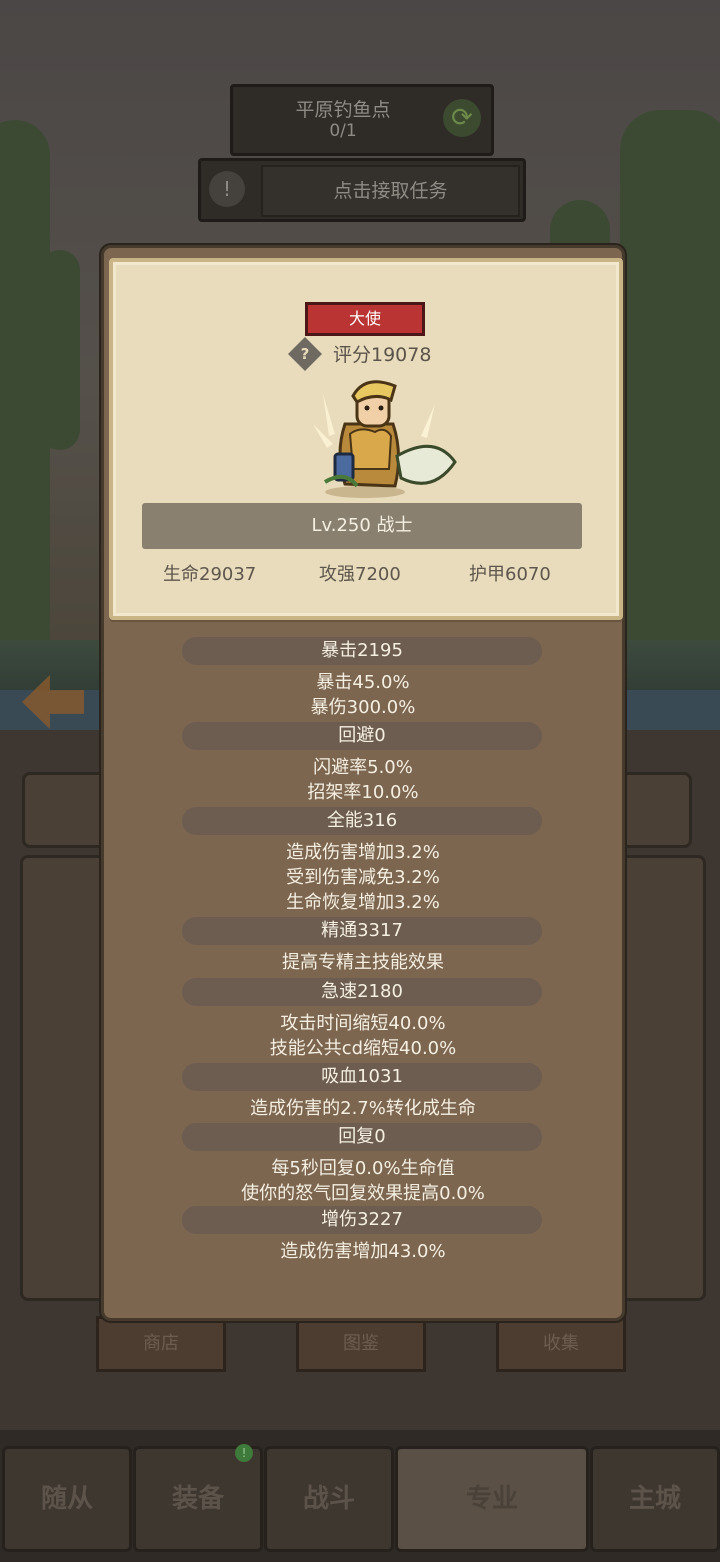  I want to click on bottom-nav: 随从 装备 战斗 专业 主城, so click(360, 1496).